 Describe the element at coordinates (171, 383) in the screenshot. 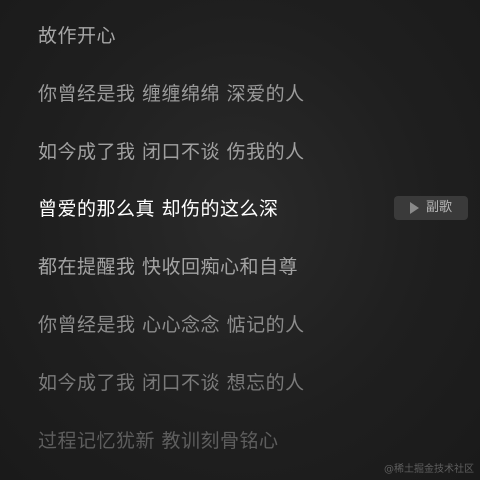

I see `lyric-line: 如今成了我 闭口不谈 想忘的人` at that location.